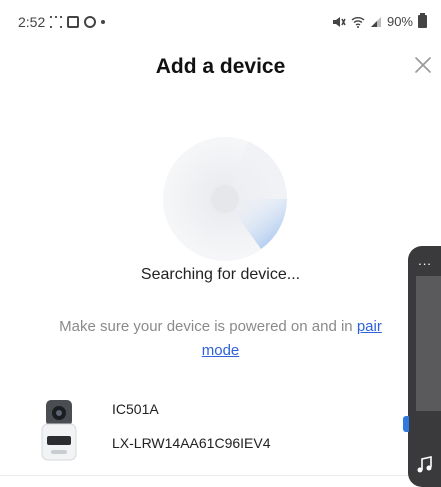 The width and height of the screenshot is (441, 487). I want to click on side-panel-track, so click(428, 343).